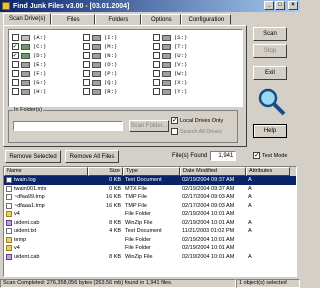 This screenshot has width=320, height=288. What do you see at coordinates (100, 82) in the screenshot?
I see `drive-item: (Q:)` at bounding box center [100, 82].